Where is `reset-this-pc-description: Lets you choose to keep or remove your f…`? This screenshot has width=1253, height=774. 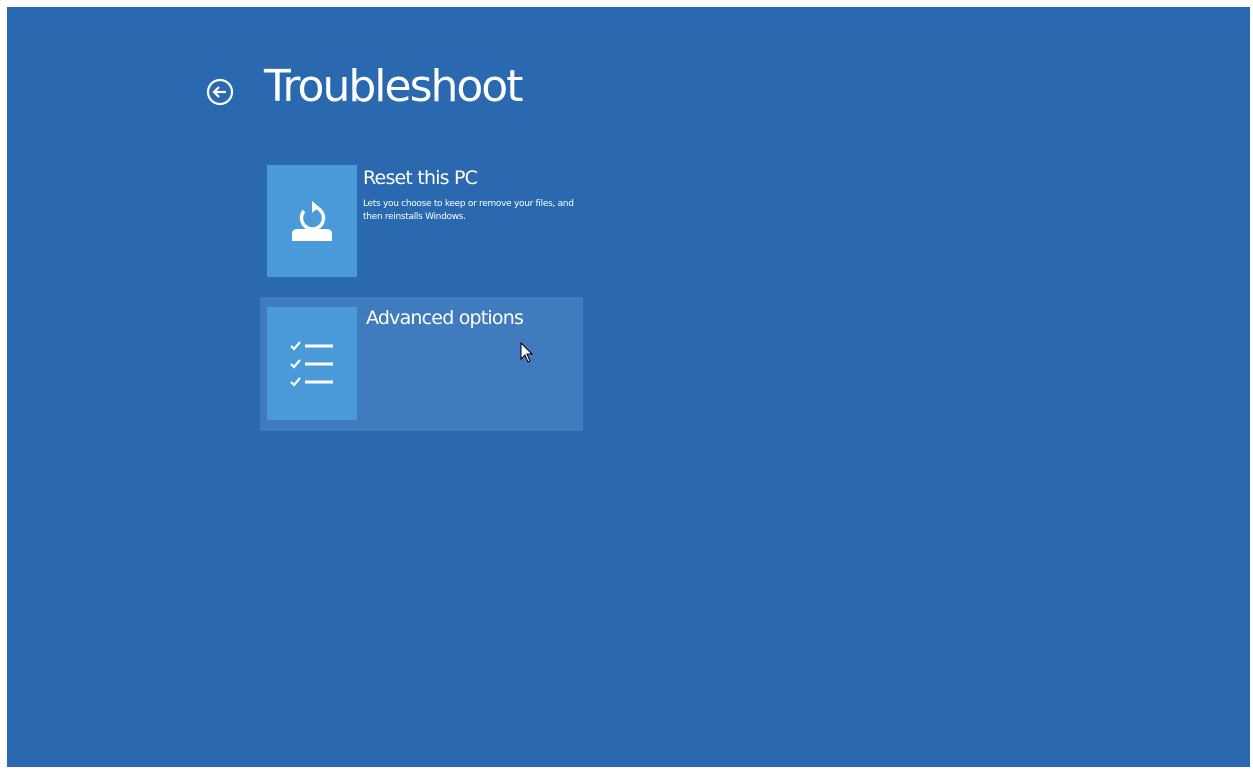 reset-this-pc-description: Lets you choose to keep or remove your f… is located at coordinates (468, 210).